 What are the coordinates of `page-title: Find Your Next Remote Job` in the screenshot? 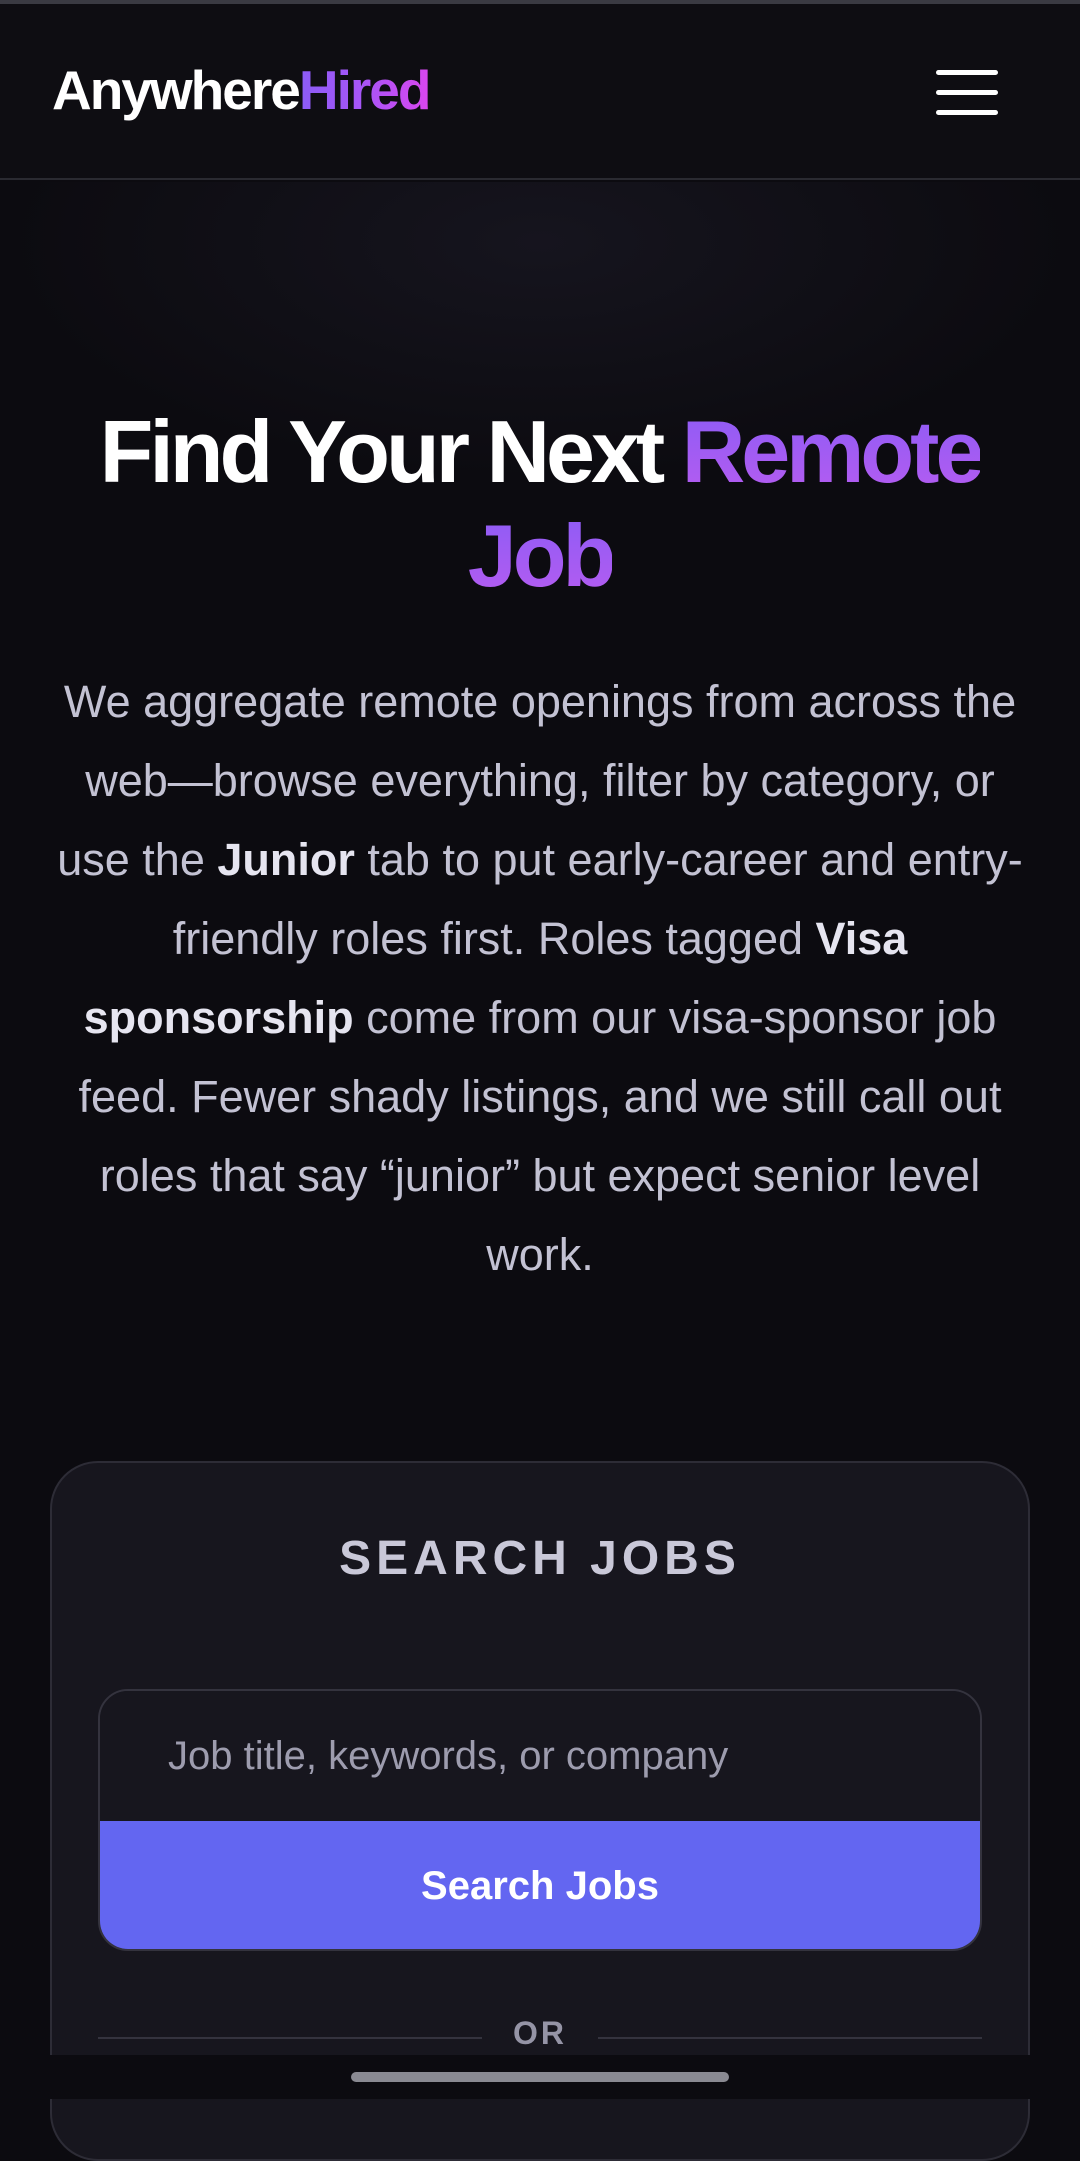 It's located at (540, 504).